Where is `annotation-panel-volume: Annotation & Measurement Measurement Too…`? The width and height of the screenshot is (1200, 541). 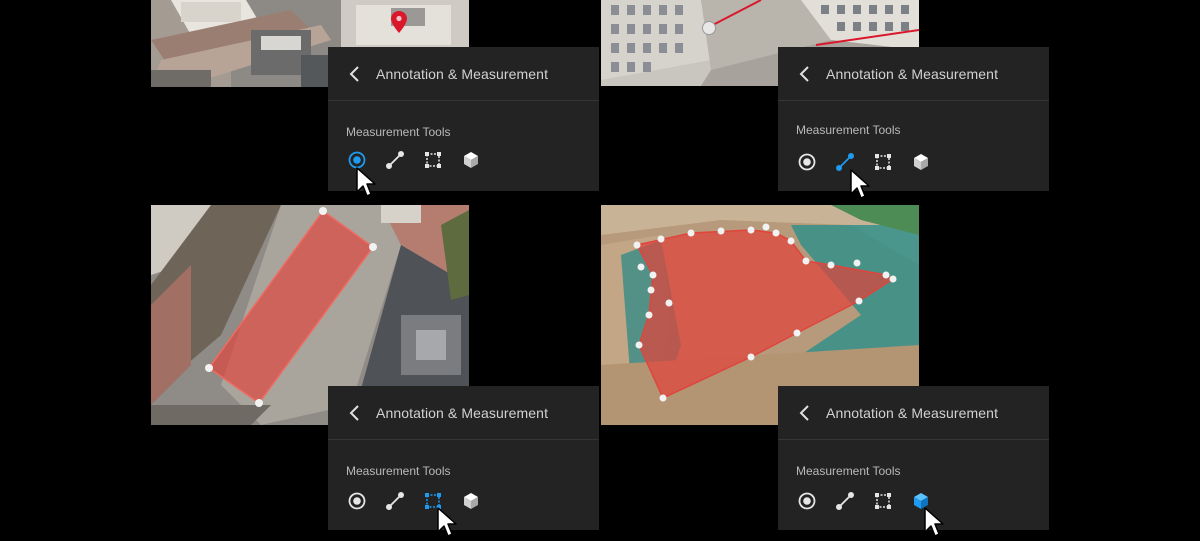
annotation-panel-volume: Annotation & Measurement Measurement Too… is located at coordinates (913, 458).